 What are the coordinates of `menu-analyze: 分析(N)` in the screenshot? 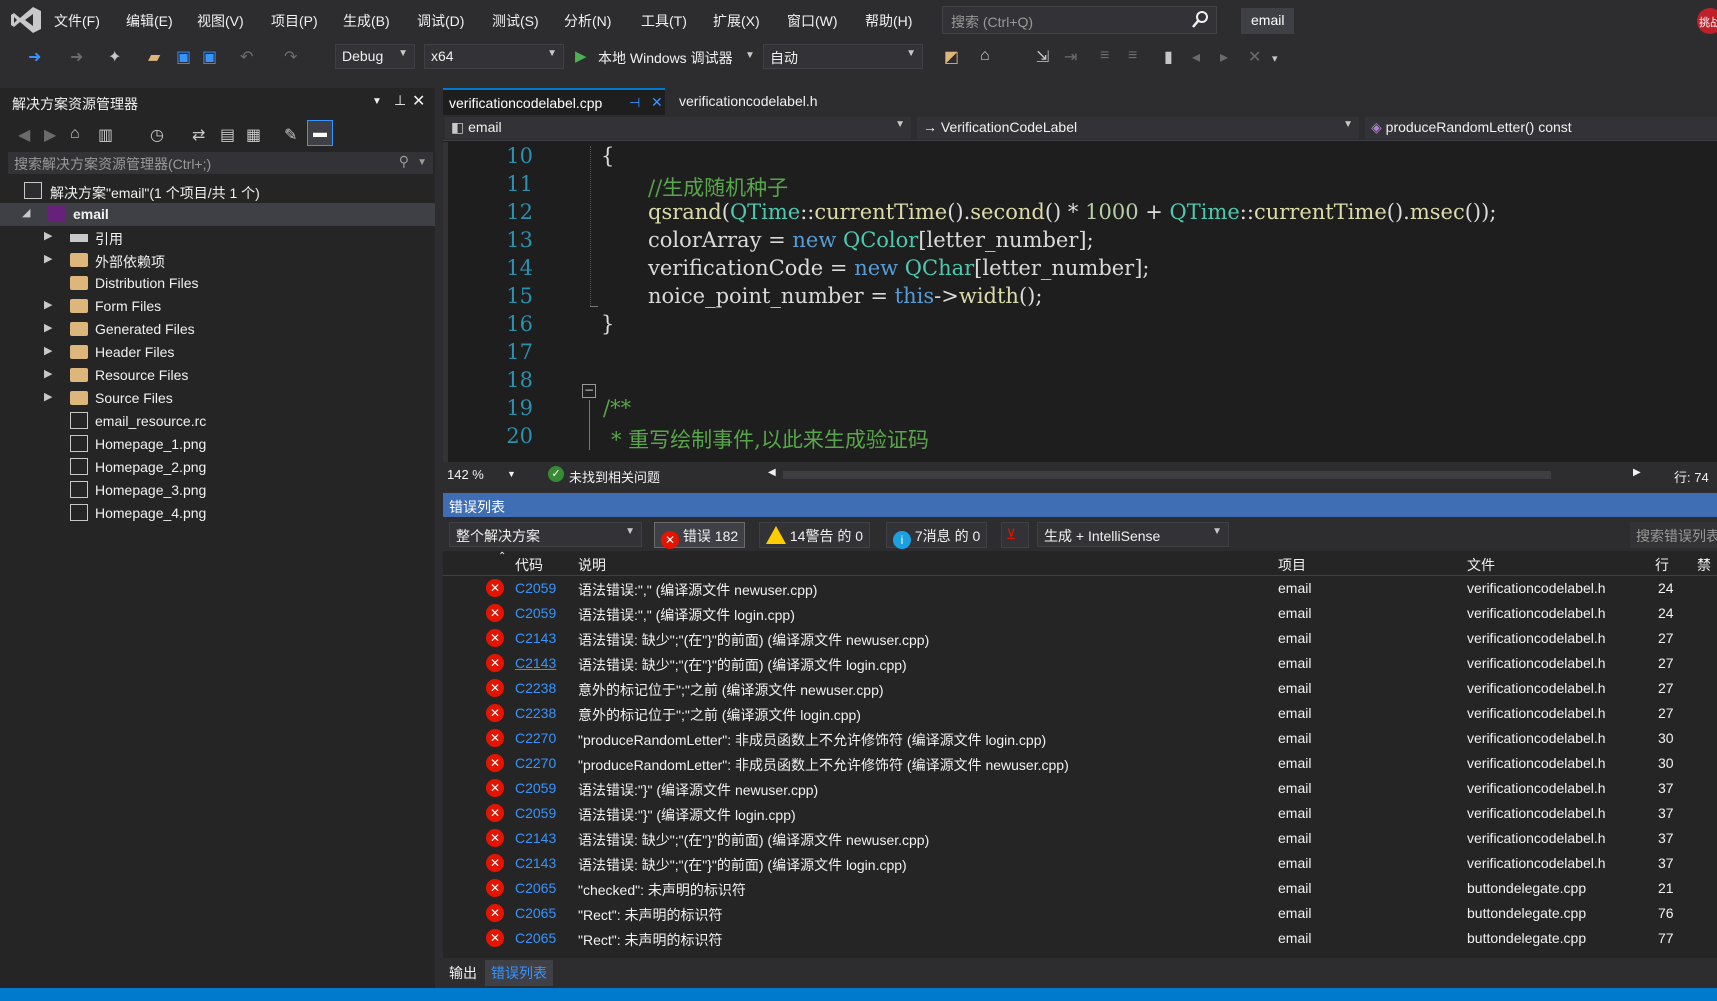 It's located at (587, 21).